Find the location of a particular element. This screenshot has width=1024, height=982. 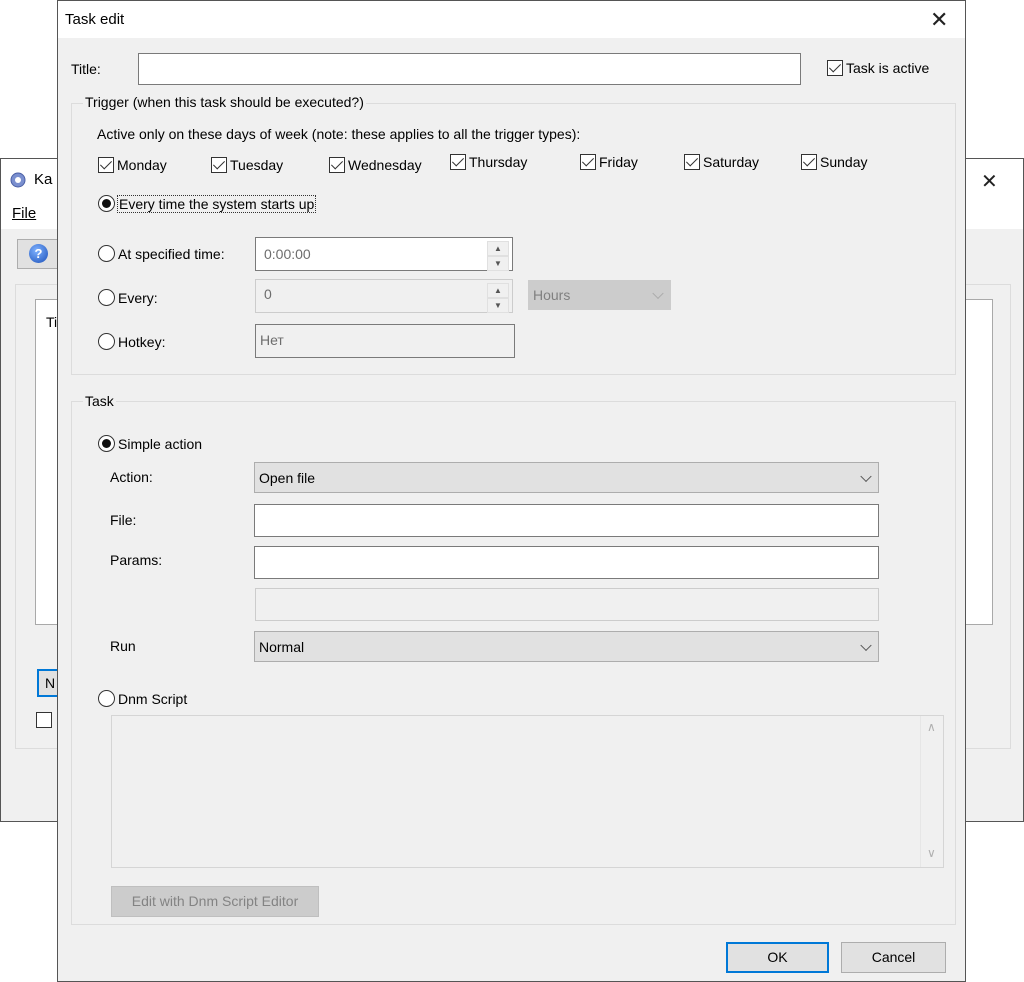

day-sunday-label: Sunday is located at coordinates (844, 162).